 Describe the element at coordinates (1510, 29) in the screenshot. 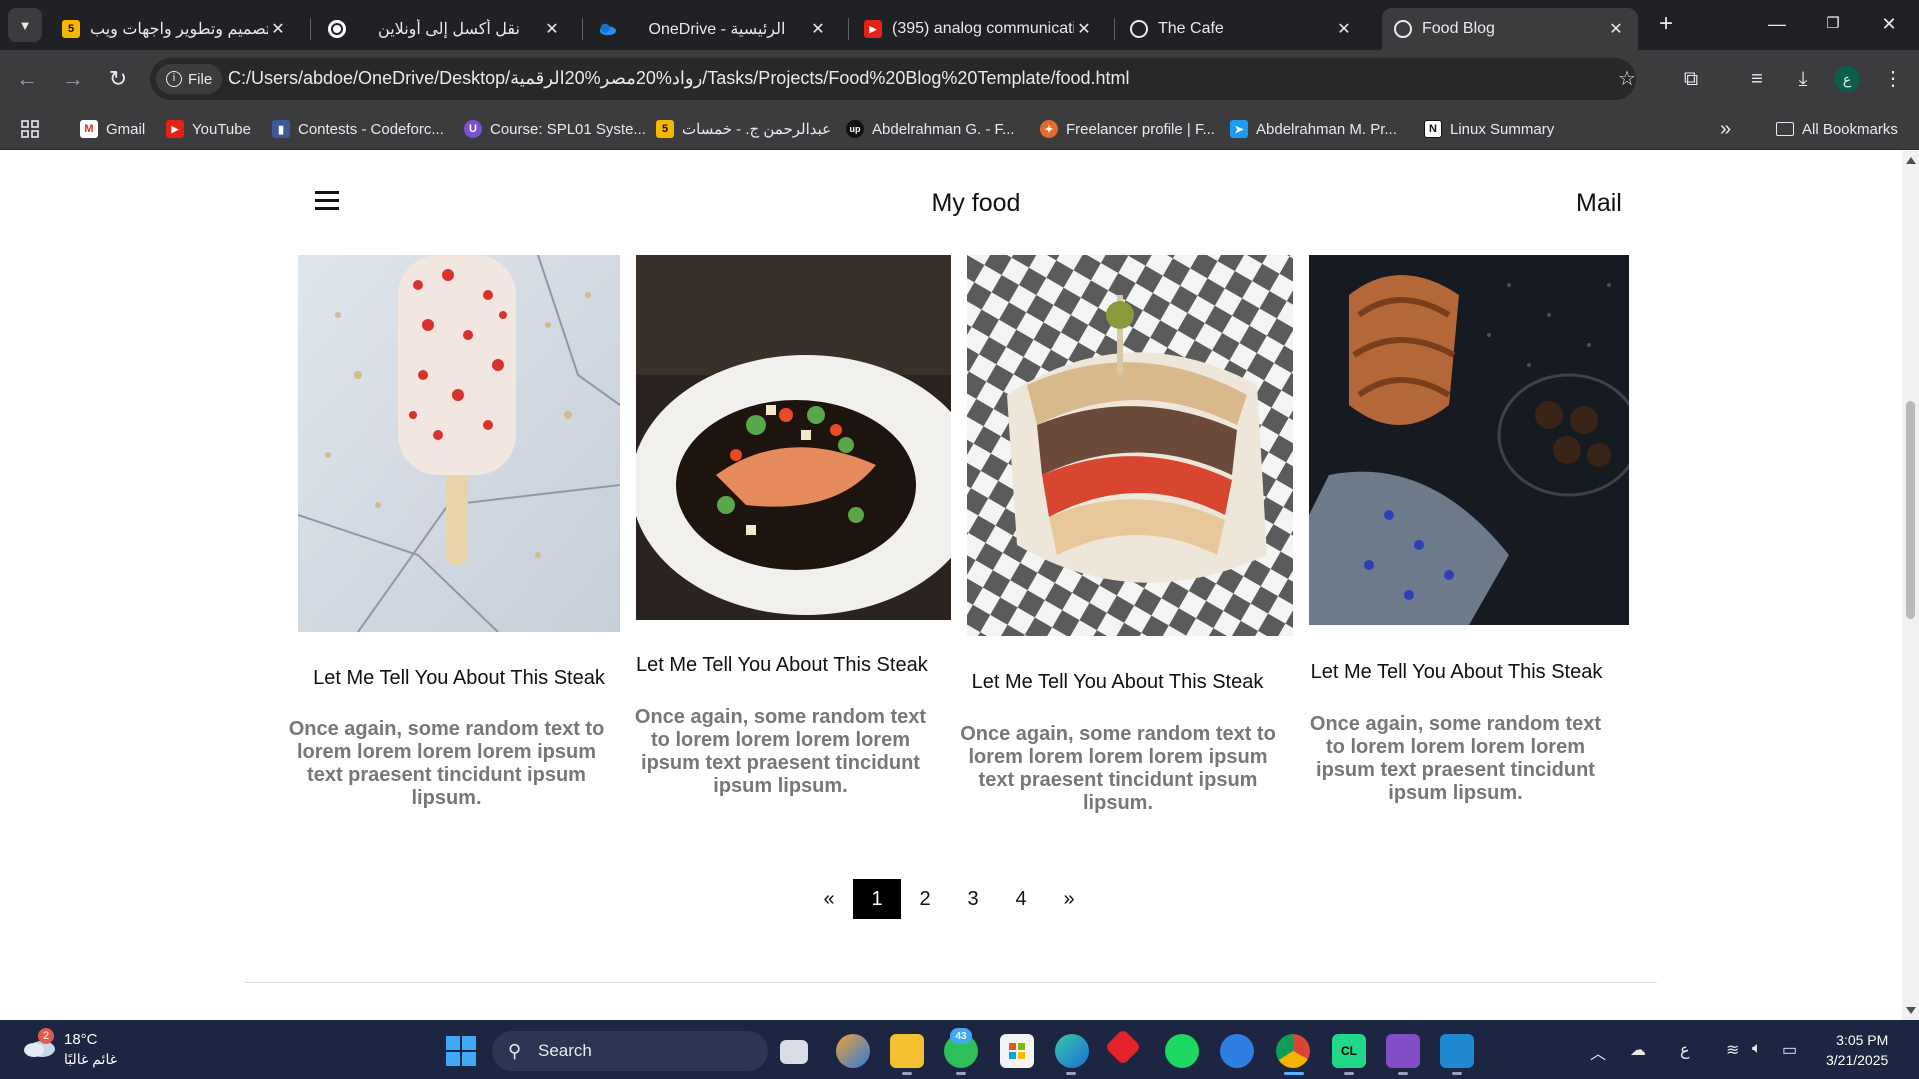

I see `tab-food-blog: Food Blog ✕` at that location.